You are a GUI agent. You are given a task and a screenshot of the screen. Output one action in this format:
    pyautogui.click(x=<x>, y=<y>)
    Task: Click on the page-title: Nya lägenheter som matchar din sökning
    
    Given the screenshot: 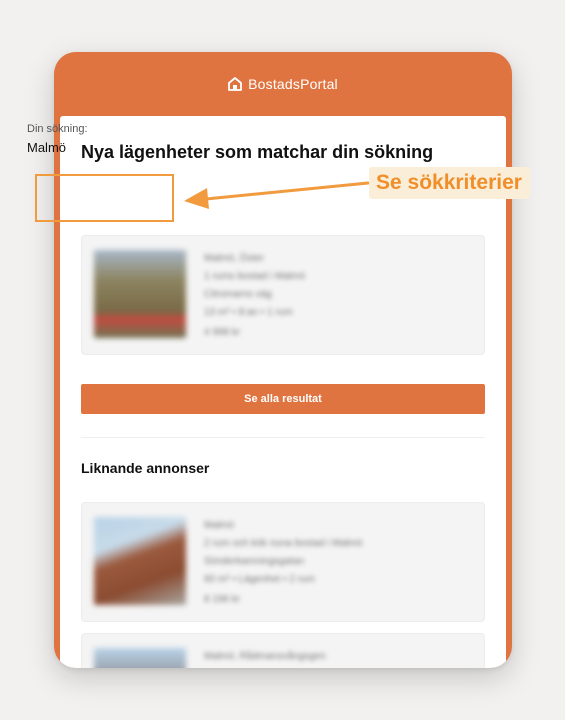 What is the action you would take?
    pyautogui.click(x=257, y=152)
    